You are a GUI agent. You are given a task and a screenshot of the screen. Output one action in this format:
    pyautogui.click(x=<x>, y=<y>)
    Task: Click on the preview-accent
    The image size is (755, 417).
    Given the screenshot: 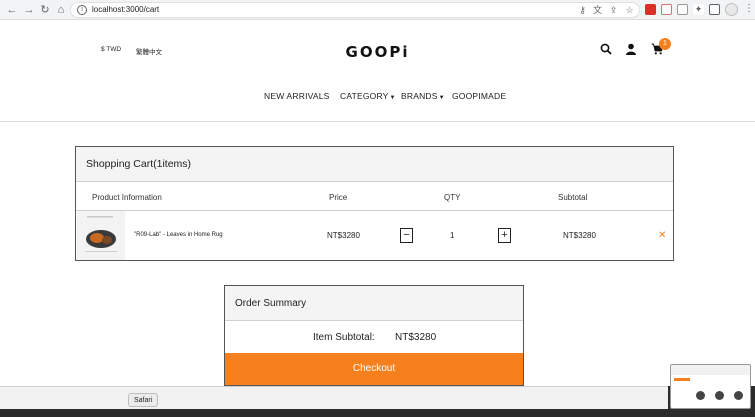 What is the action you would take?
    pyautogui.click(x=682, y=379)
    